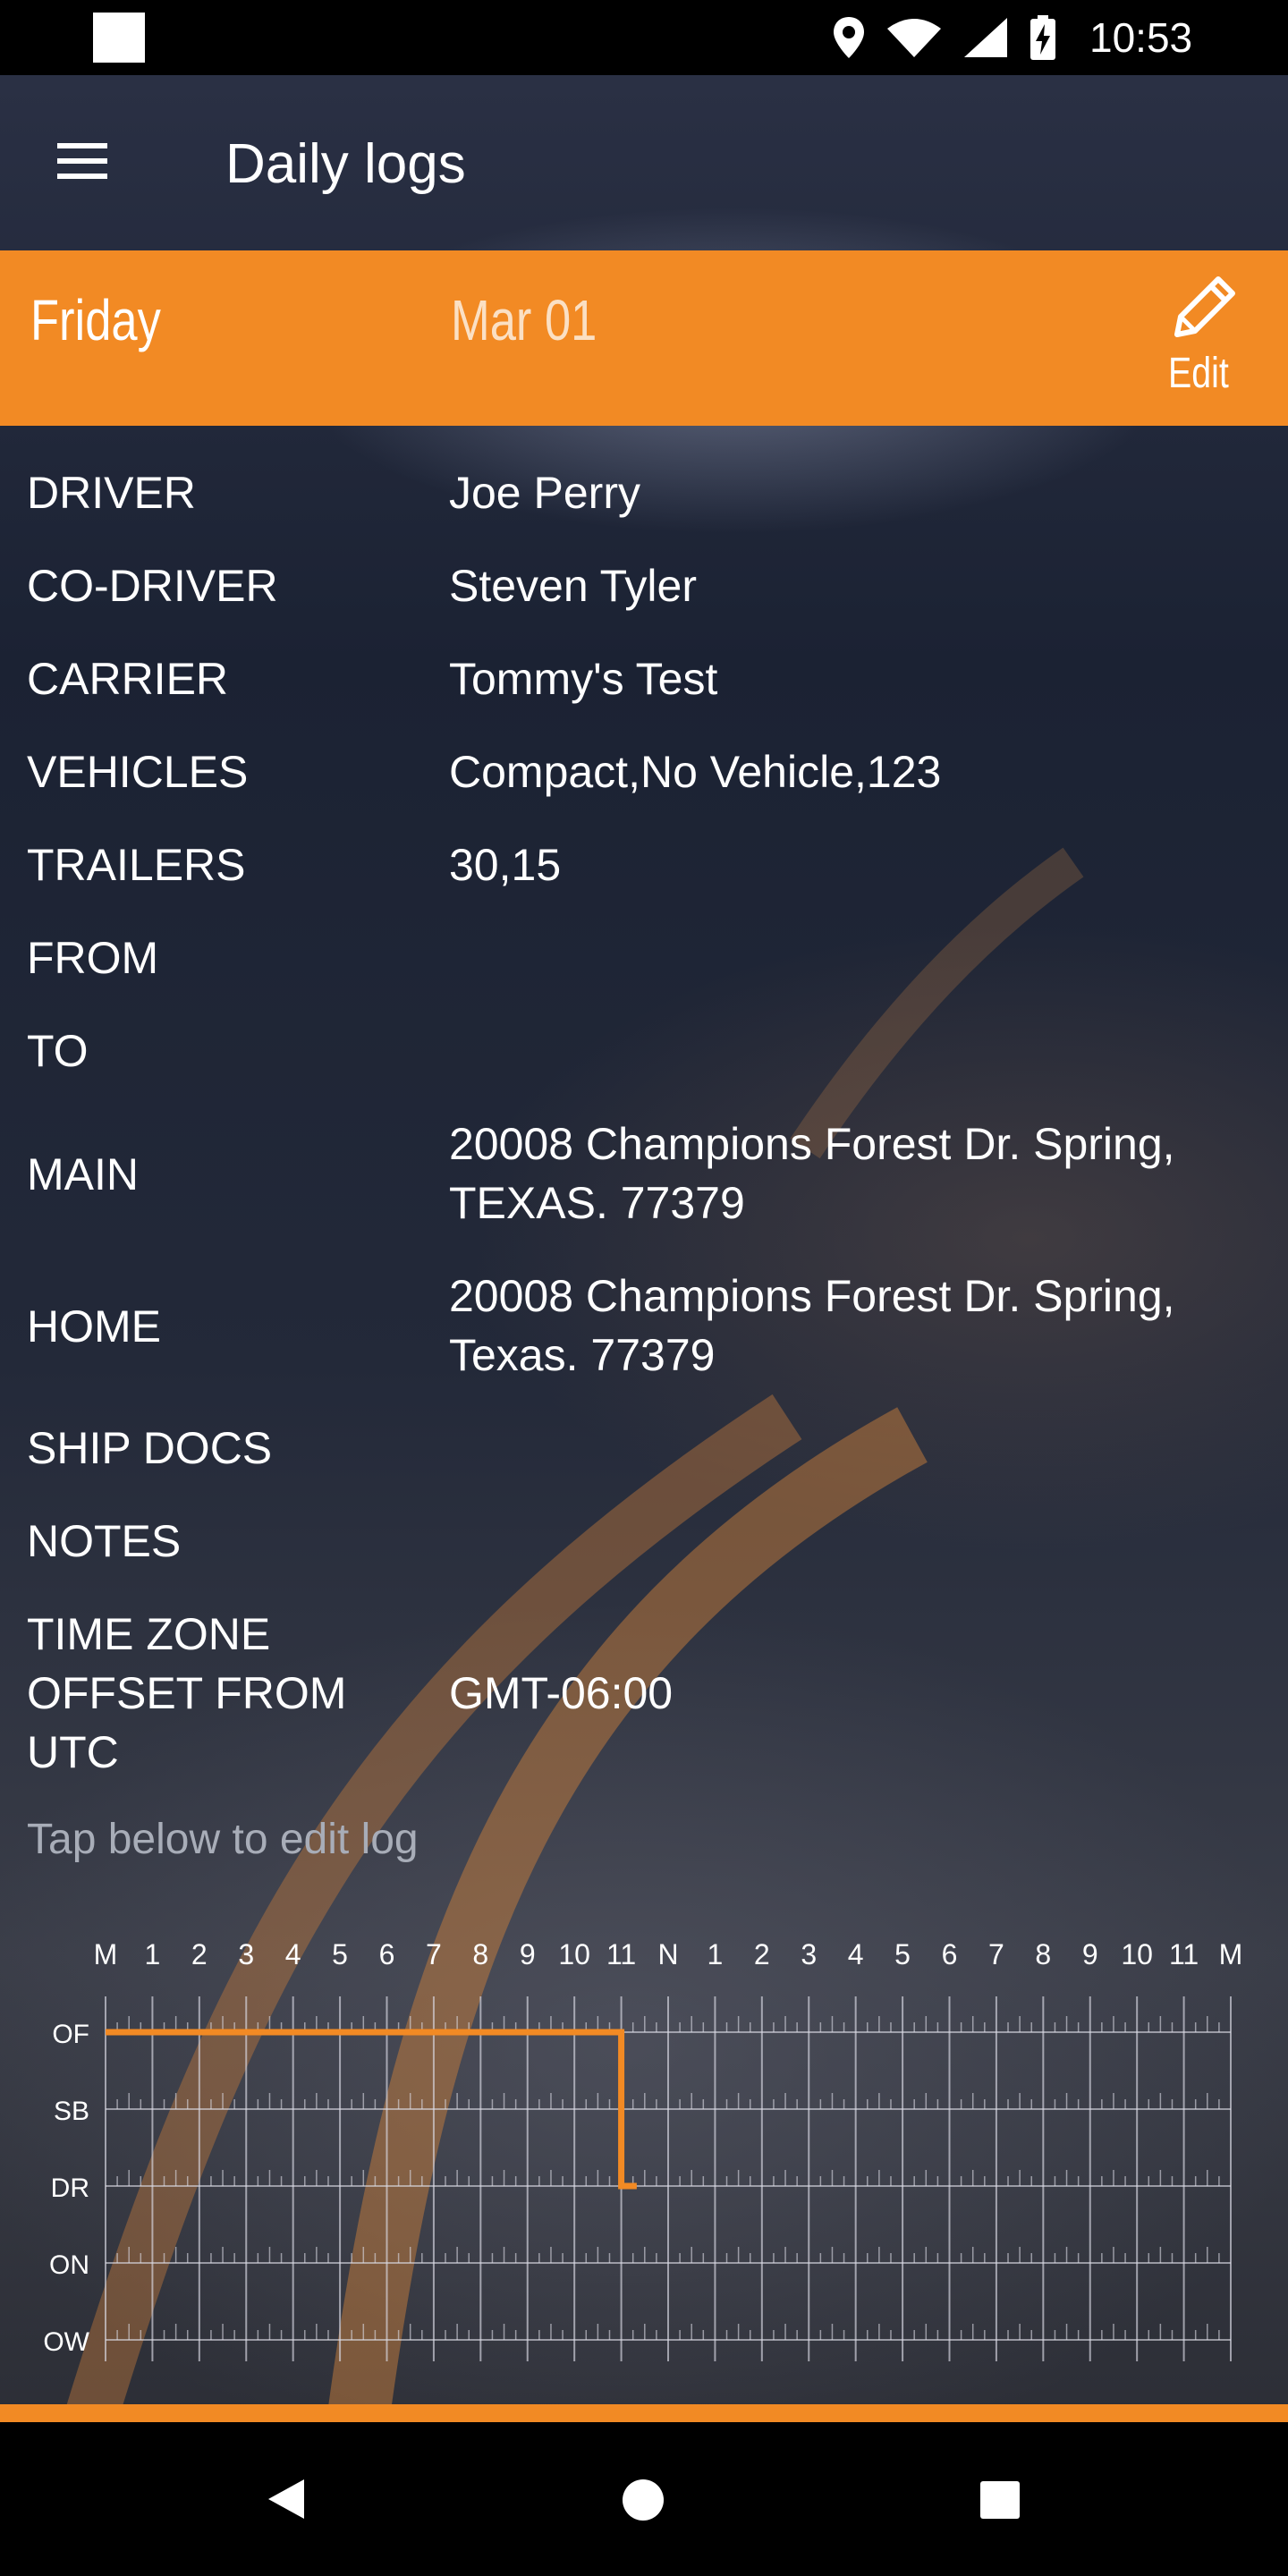 The width and height of the screenshot is (1288, 2576). Describe the element at coordinates (561, 1693) in the screenshot. I see `detail-value: GMT-06:00` at that location.